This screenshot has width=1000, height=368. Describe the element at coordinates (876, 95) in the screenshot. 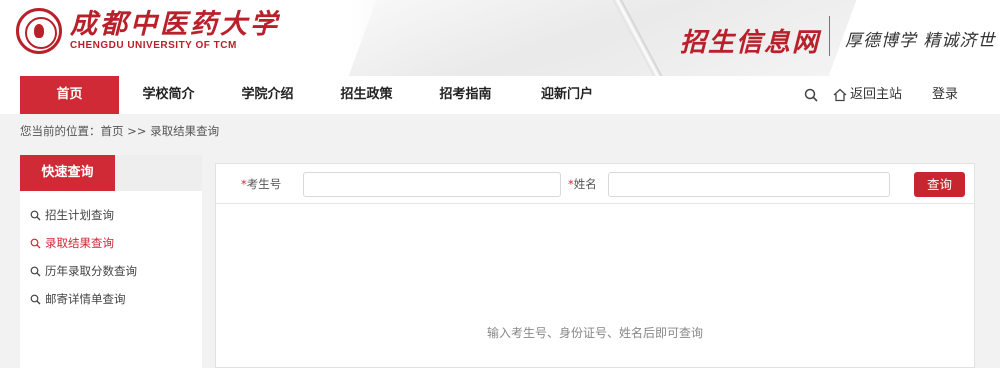

I see `back-to-main-site-link: 返回主站` at that location.